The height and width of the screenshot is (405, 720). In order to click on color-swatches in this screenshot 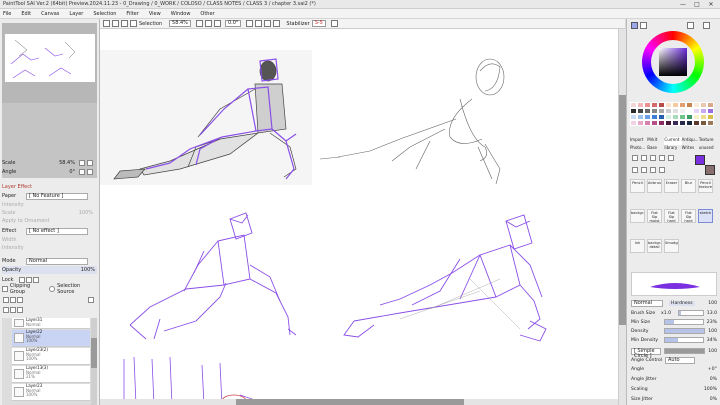, I will do `click(672, 114)`.